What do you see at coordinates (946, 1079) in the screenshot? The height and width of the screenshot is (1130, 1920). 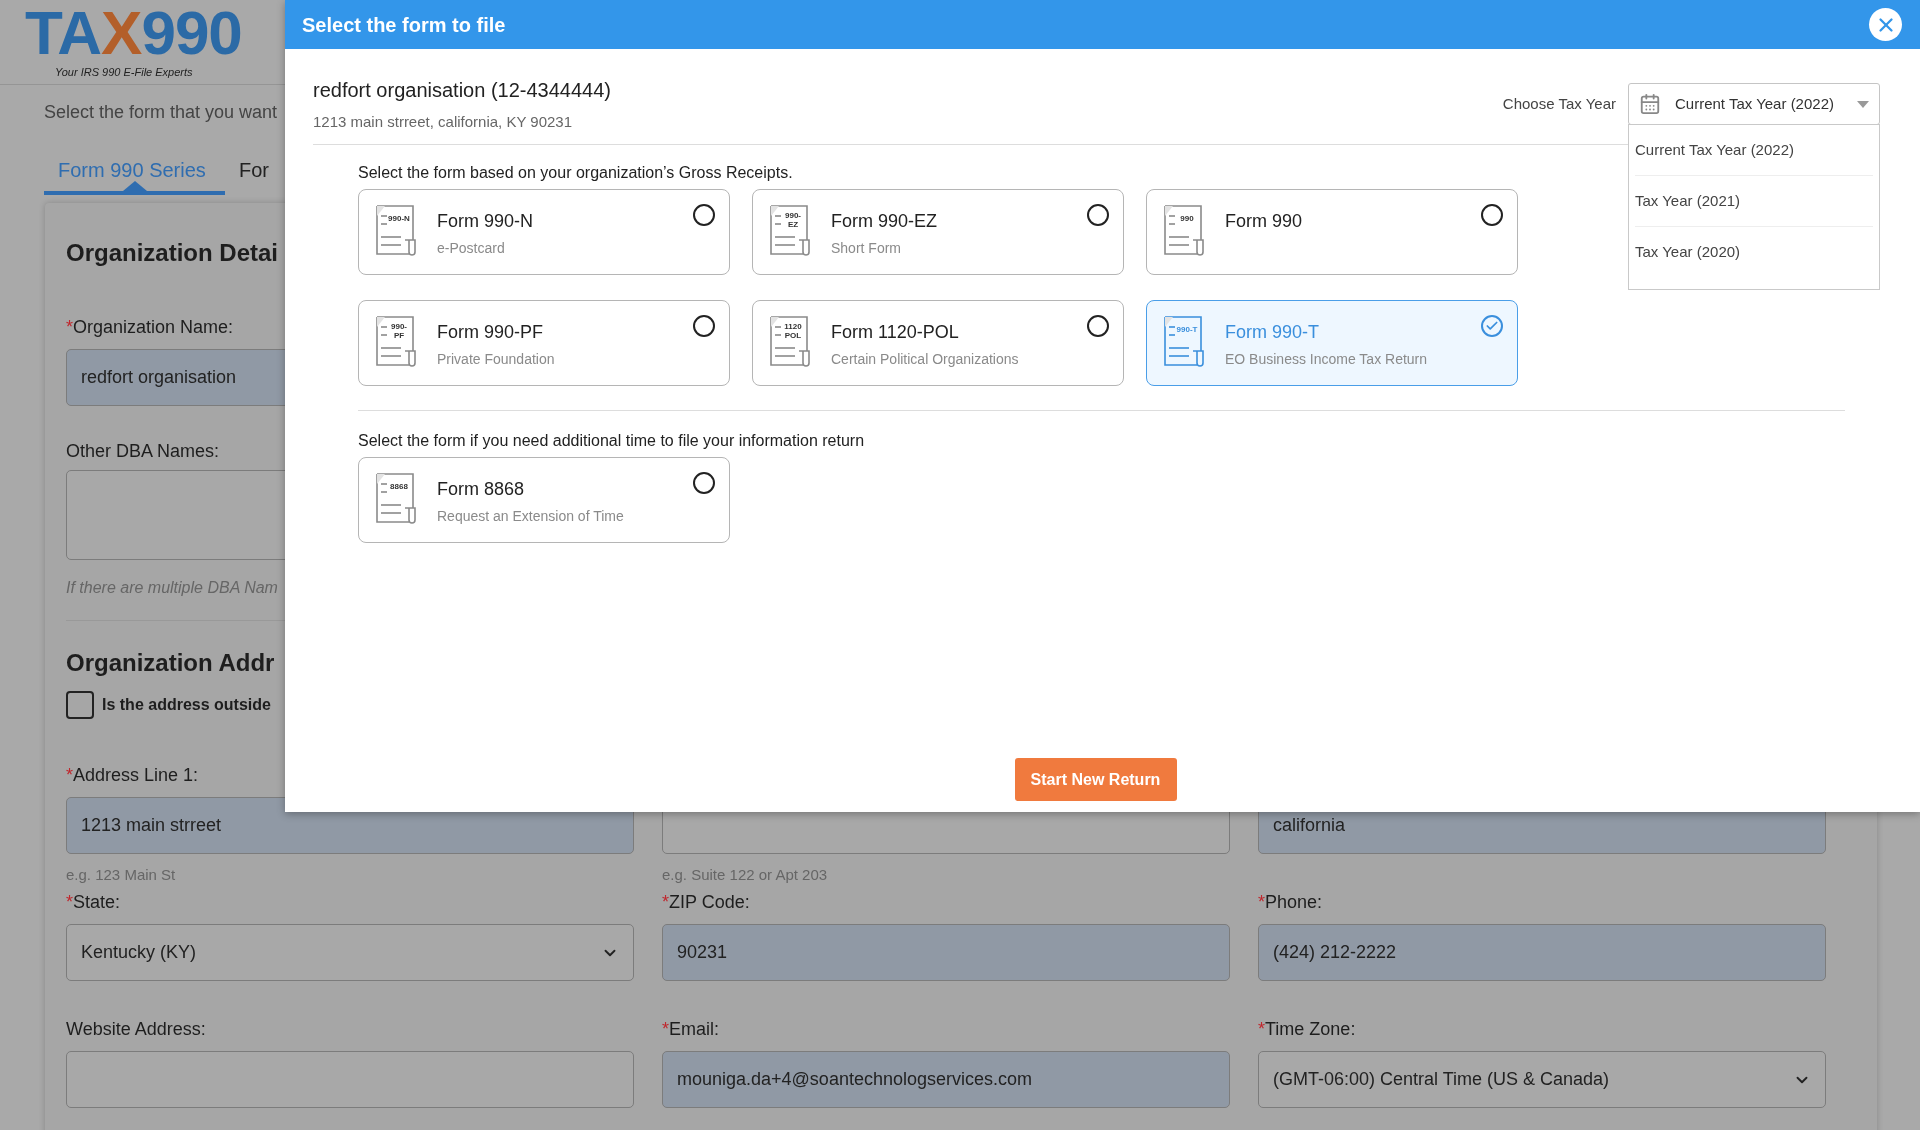 I see `input-field: mouniga.da+4@soantechnologservices.com` at bounding box center [946, 1079].